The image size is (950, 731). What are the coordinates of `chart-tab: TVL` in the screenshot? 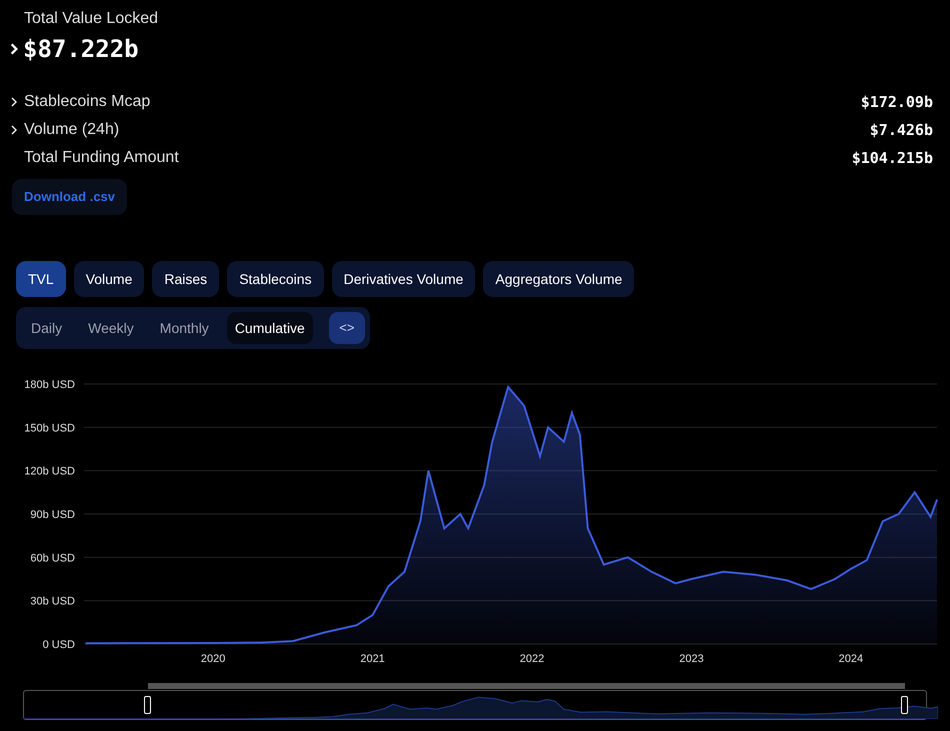 It's located at (41, 279).